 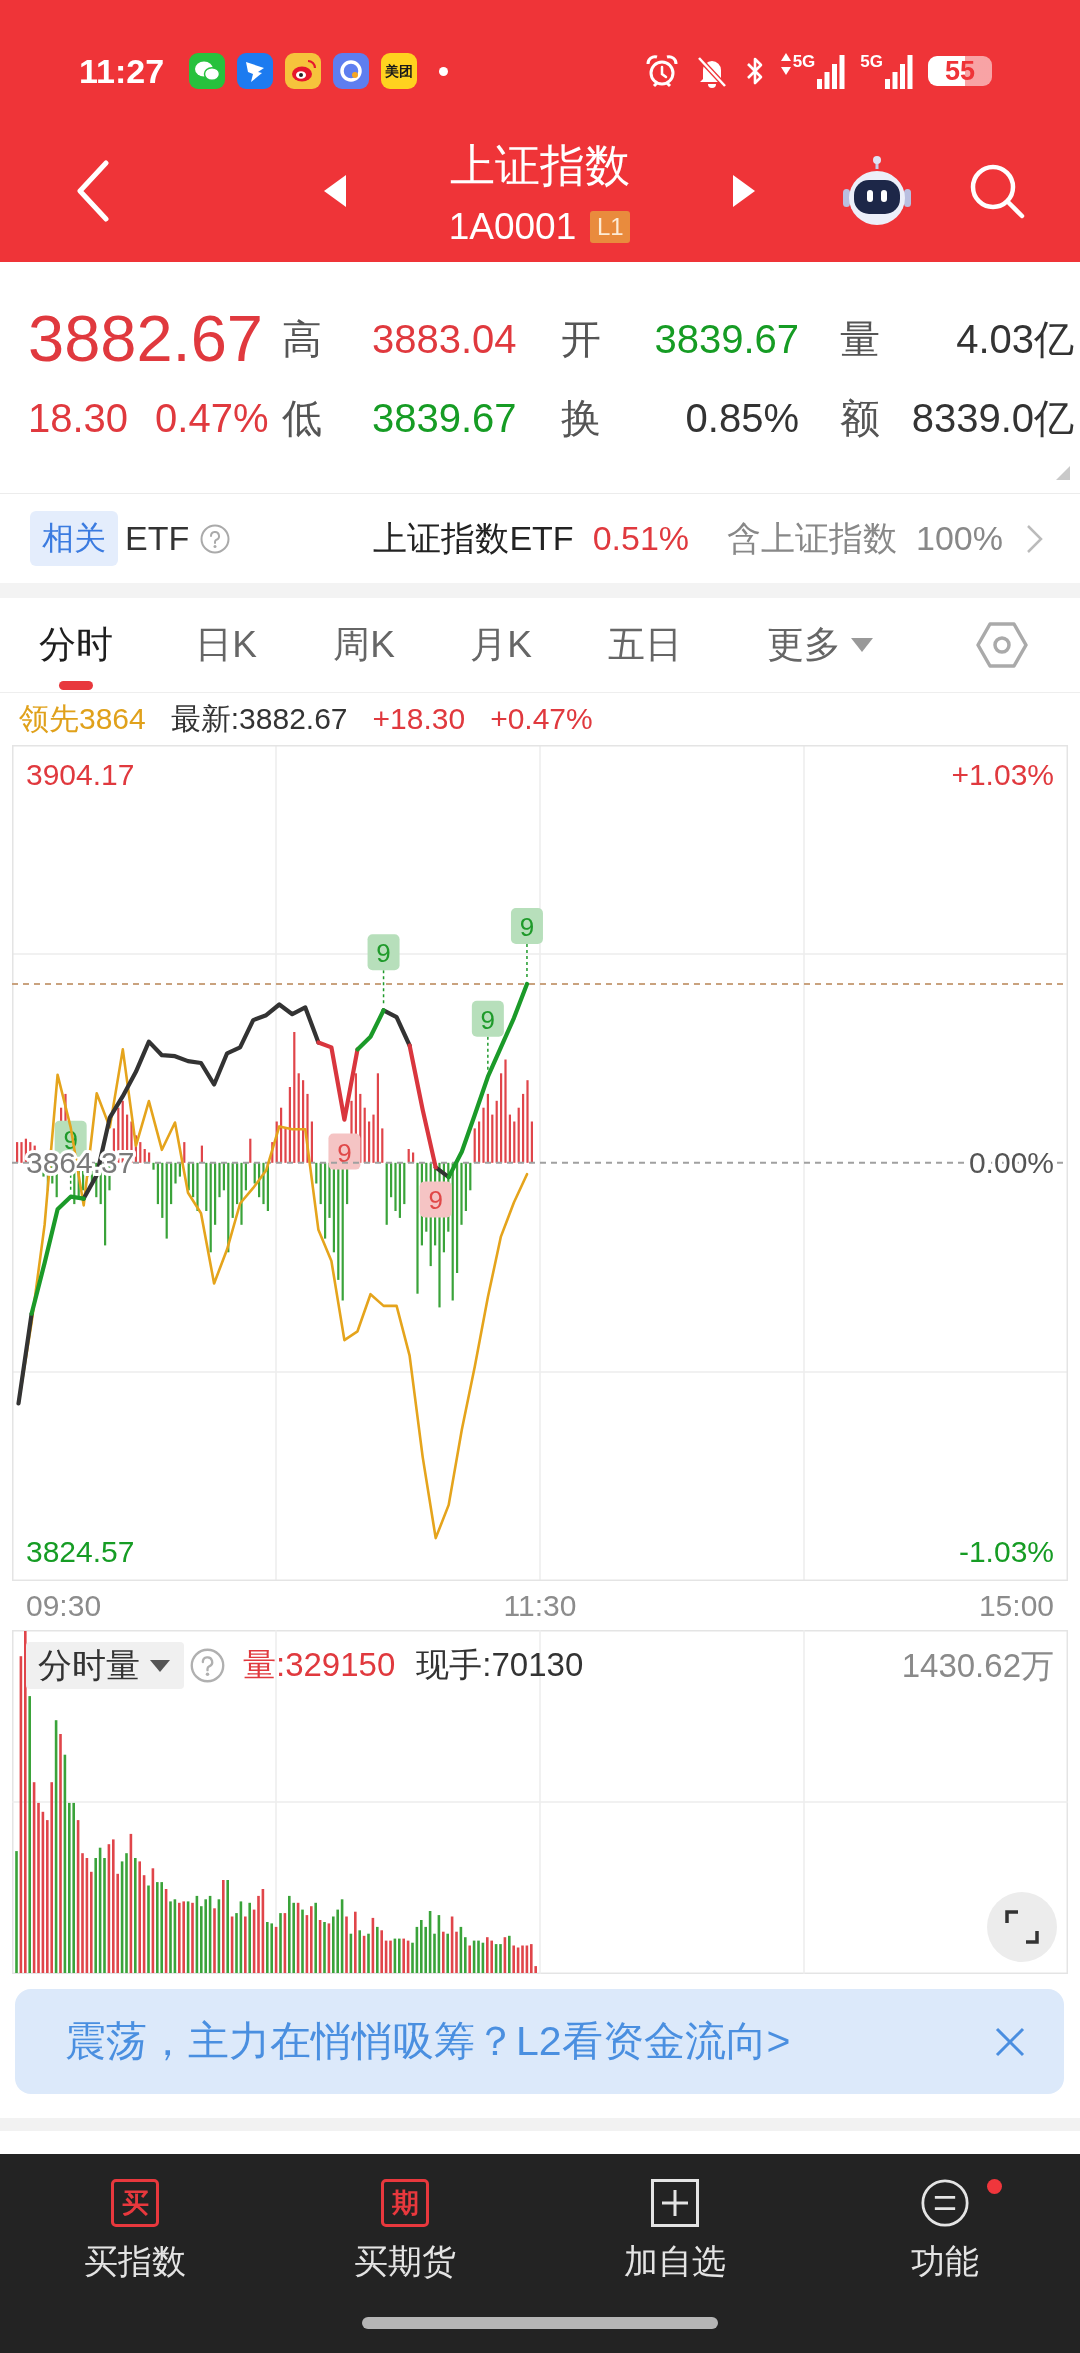 What do you see at coordinates (1002, 775) in the screenshot?
I see `percent-axis-label: +1.03%` at bounding box center [1002, 775].